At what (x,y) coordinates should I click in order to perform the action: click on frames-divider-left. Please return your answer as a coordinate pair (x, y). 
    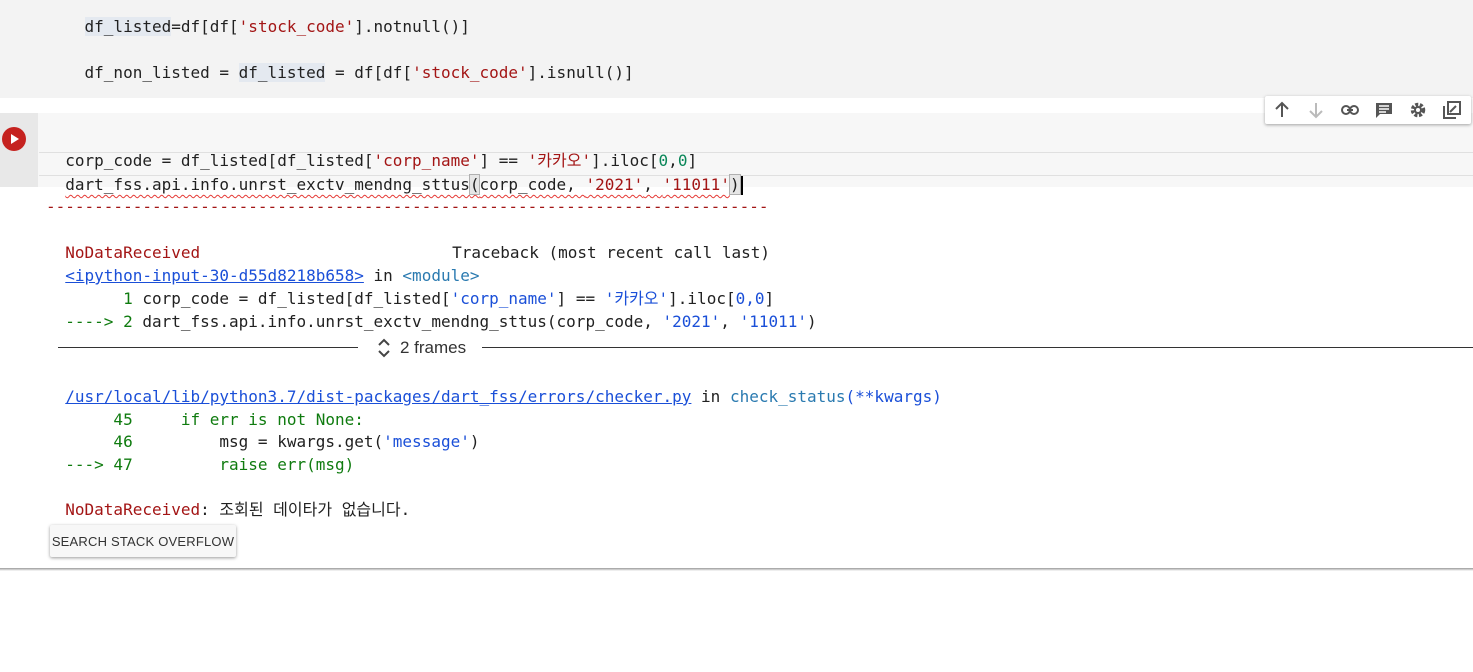
    Looking at the image, I should click on (208, 347).